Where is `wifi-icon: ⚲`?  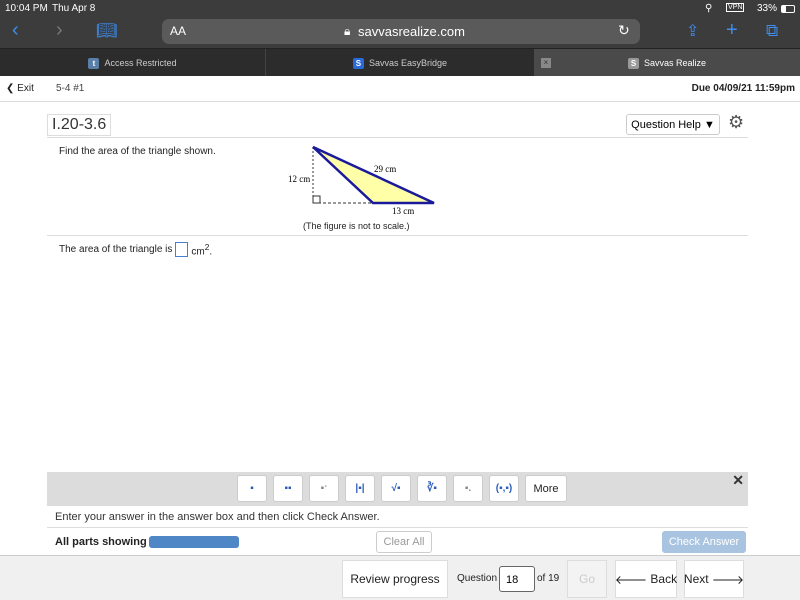 wifi-icon: ⚲ is located at coordinates (709, 8).